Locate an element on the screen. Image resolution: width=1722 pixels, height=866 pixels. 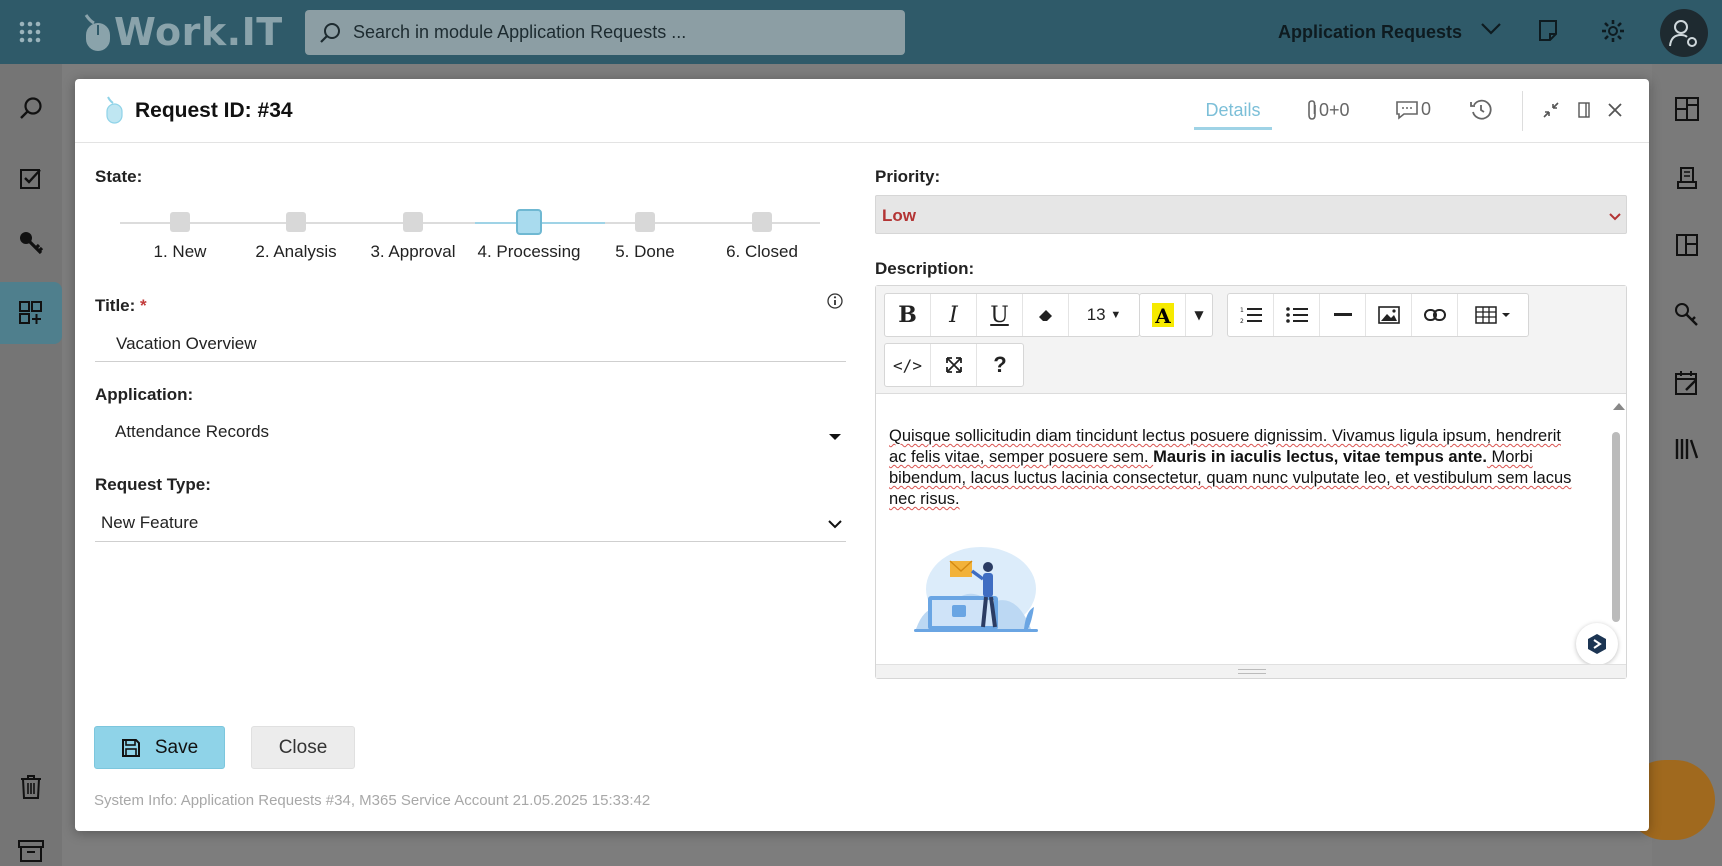
state-step-analysis: 2. Analysis is located at coordinates (296, 232).